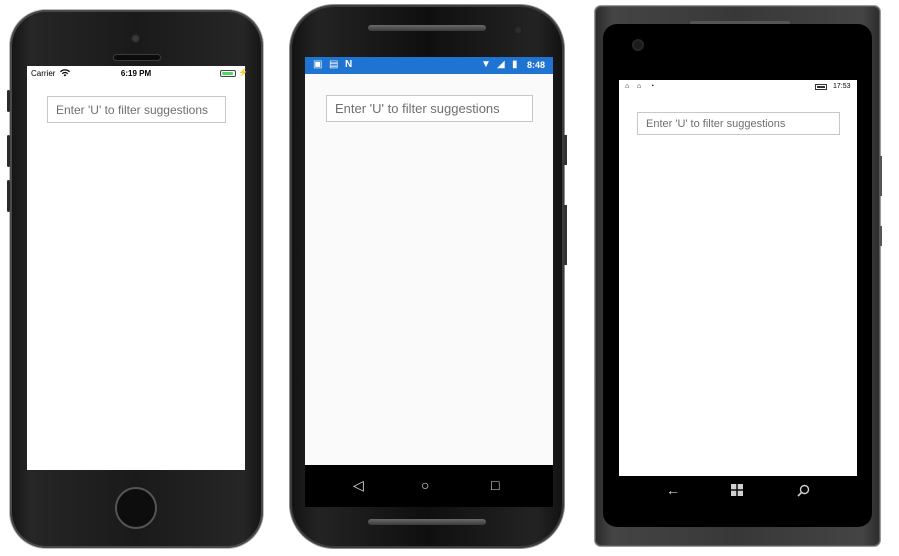 The width and height of the screenshot is (899, 556). I want to click on signal-icon: ◢, so click(501, 64).